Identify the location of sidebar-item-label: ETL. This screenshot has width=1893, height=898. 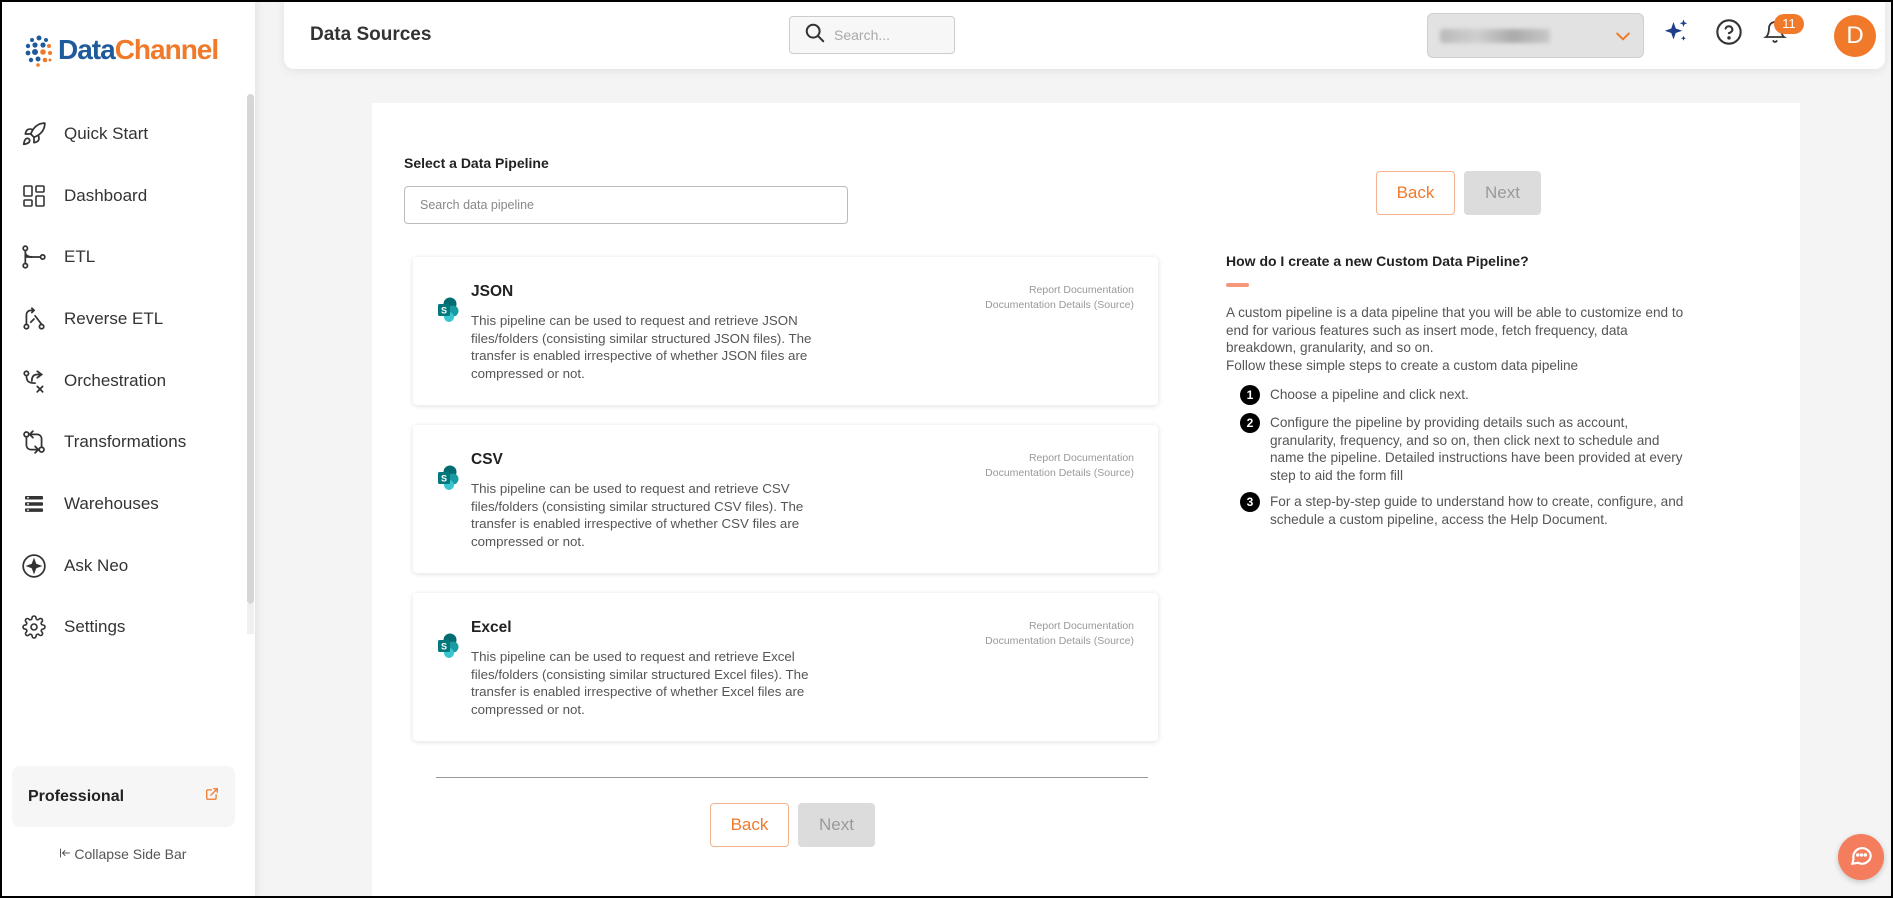
(80, 257).